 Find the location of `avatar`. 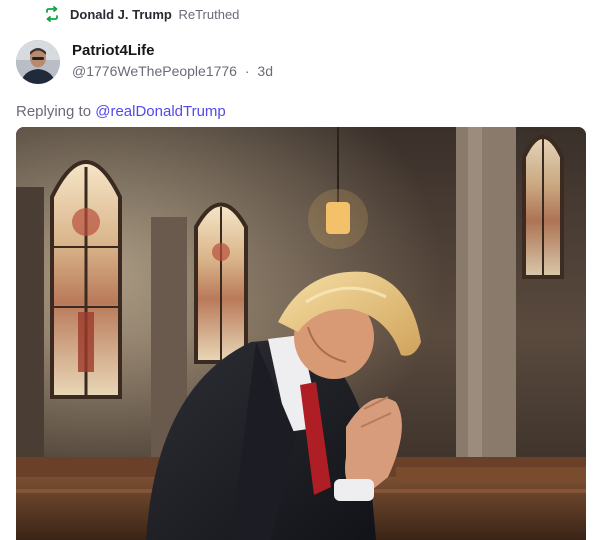

avatar is located at coordinates (38, 62).